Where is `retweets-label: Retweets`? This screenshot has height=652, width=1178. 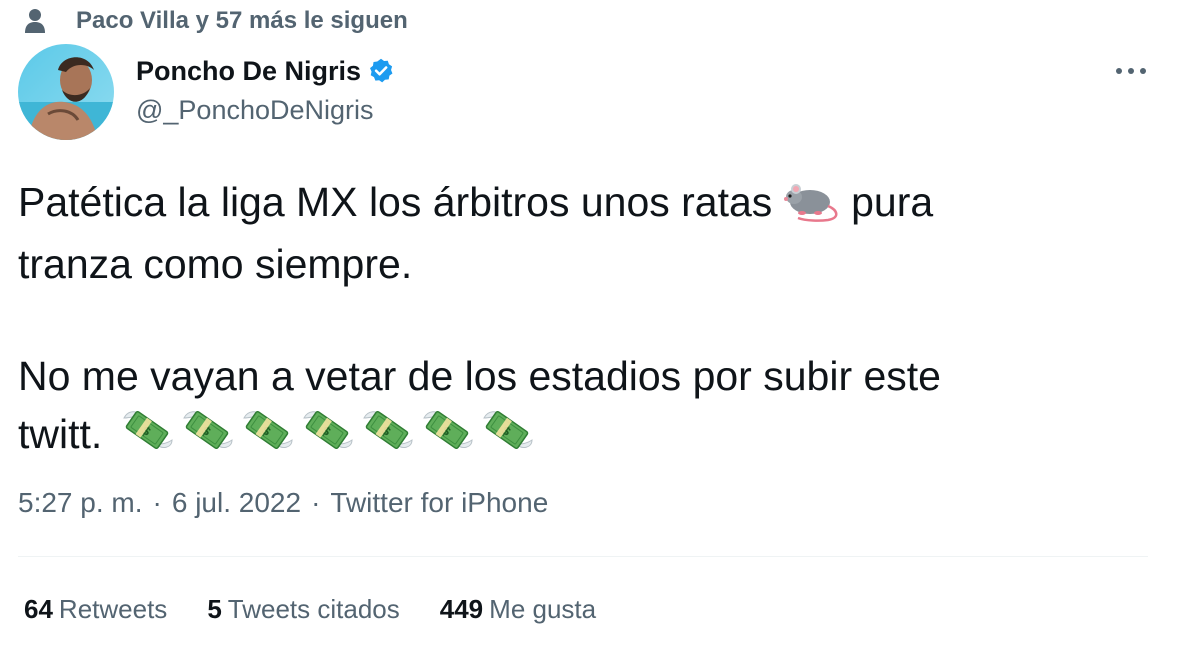 retweets-label: Retweets is located at coordinates (113, 609).